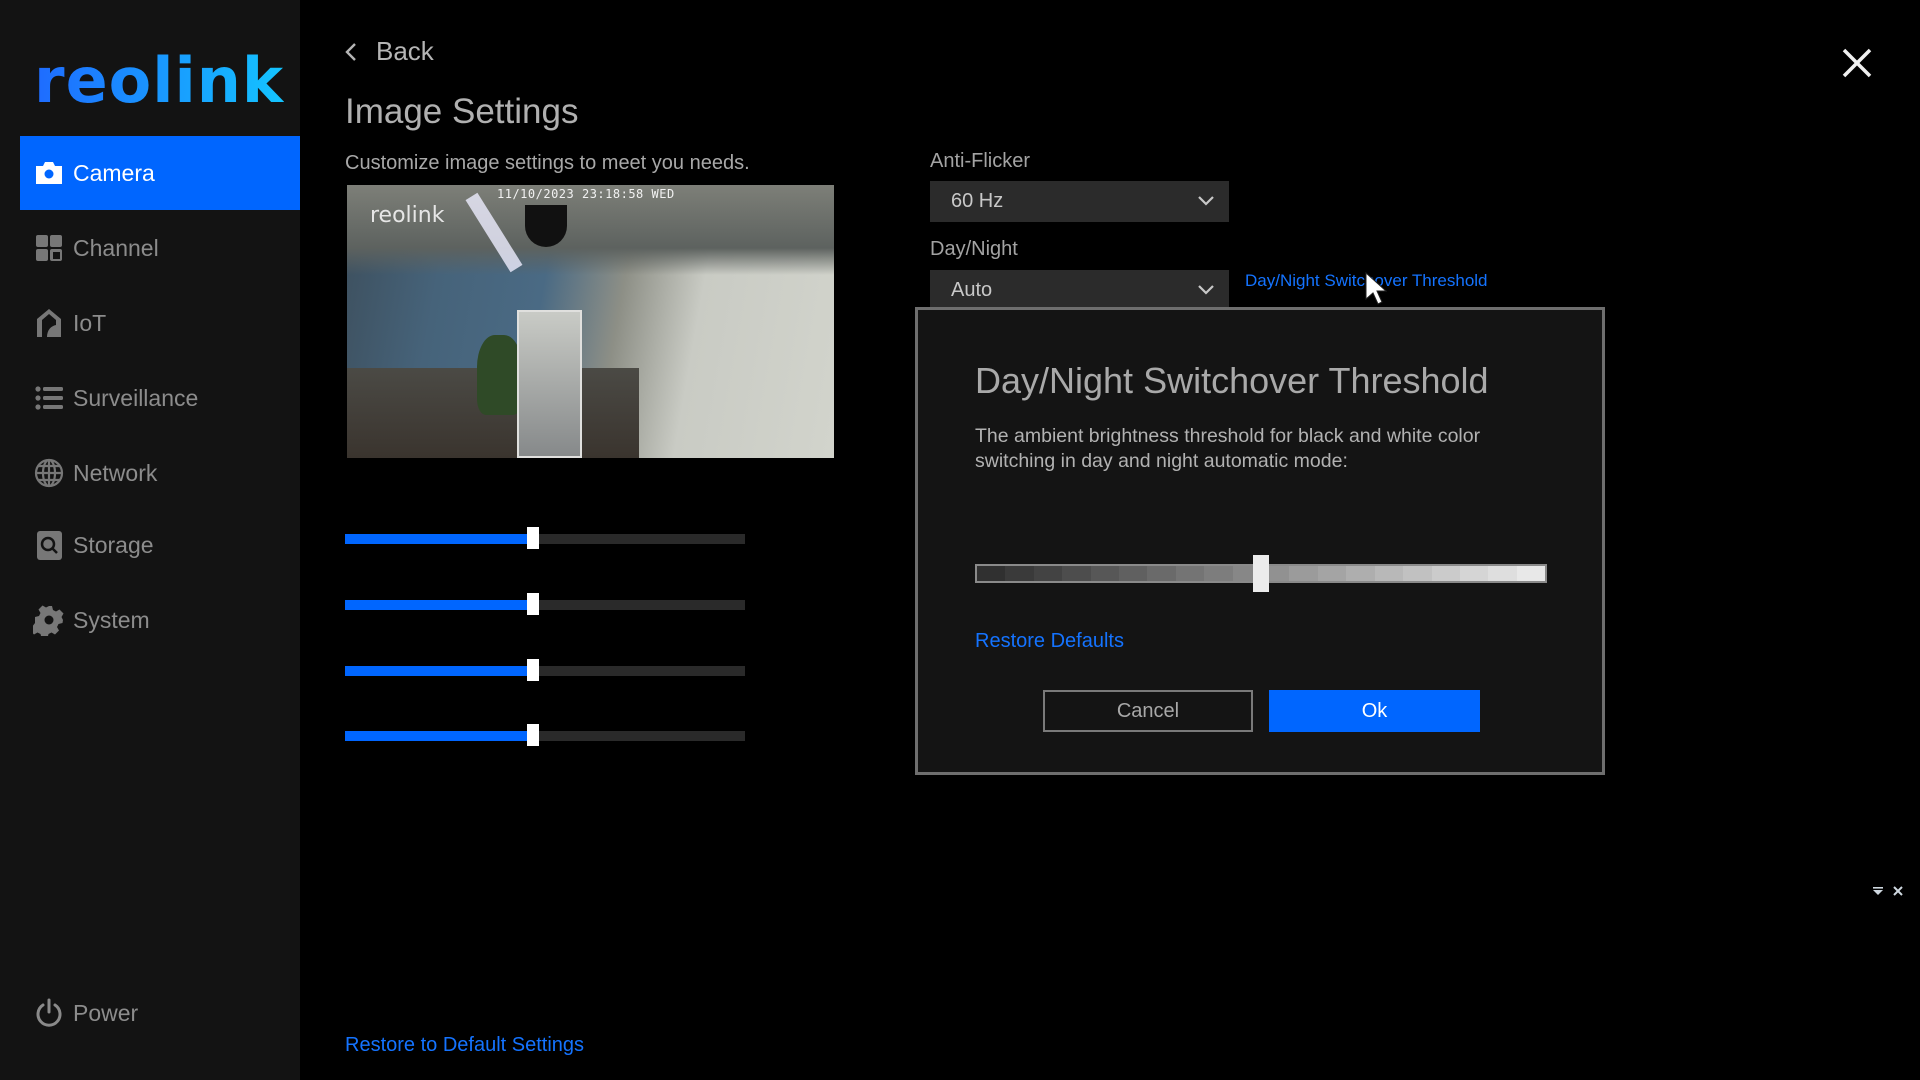  I want to click on sidebar-item-storage: Storage, so click(160, 545).